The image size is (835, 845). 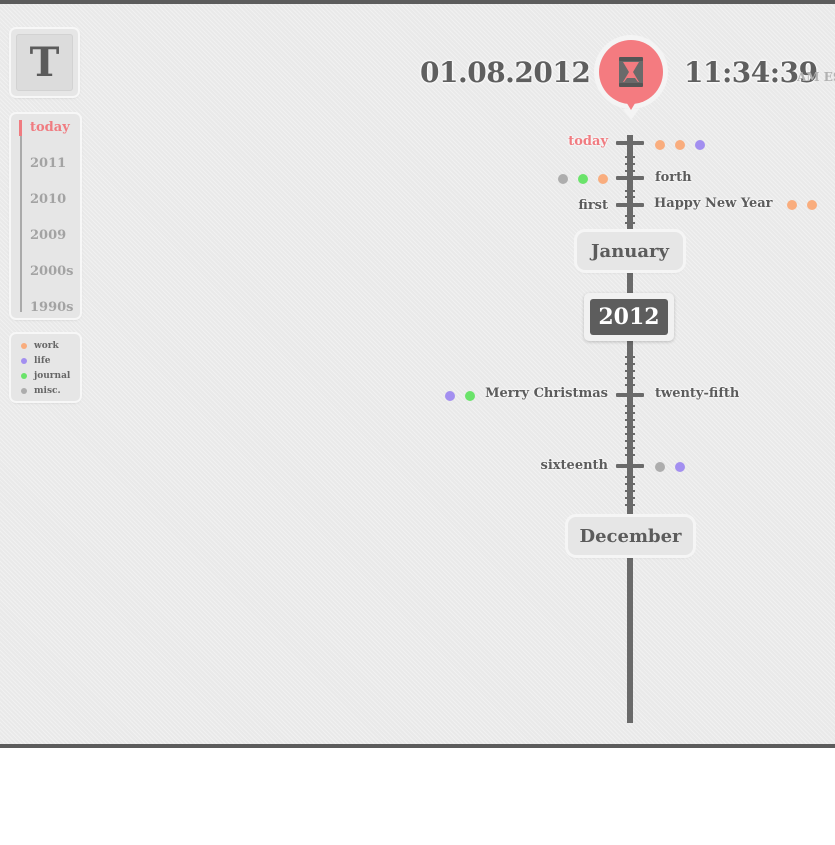 What do you see at coordinates (46, 346) in the screenshot?
I see `legend-label: work` at bounding box center [46, 346].